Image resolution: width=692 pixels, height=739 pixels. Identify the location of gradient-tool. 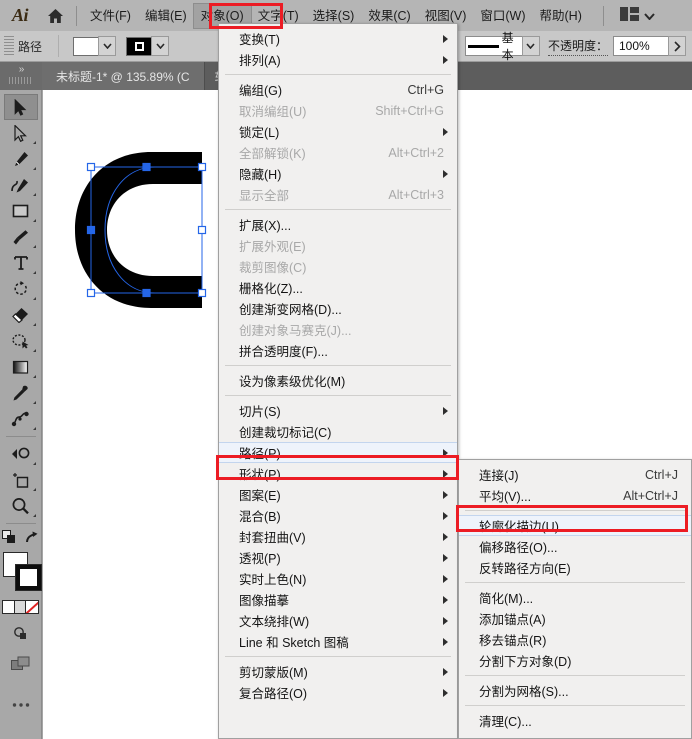
(21, 367).